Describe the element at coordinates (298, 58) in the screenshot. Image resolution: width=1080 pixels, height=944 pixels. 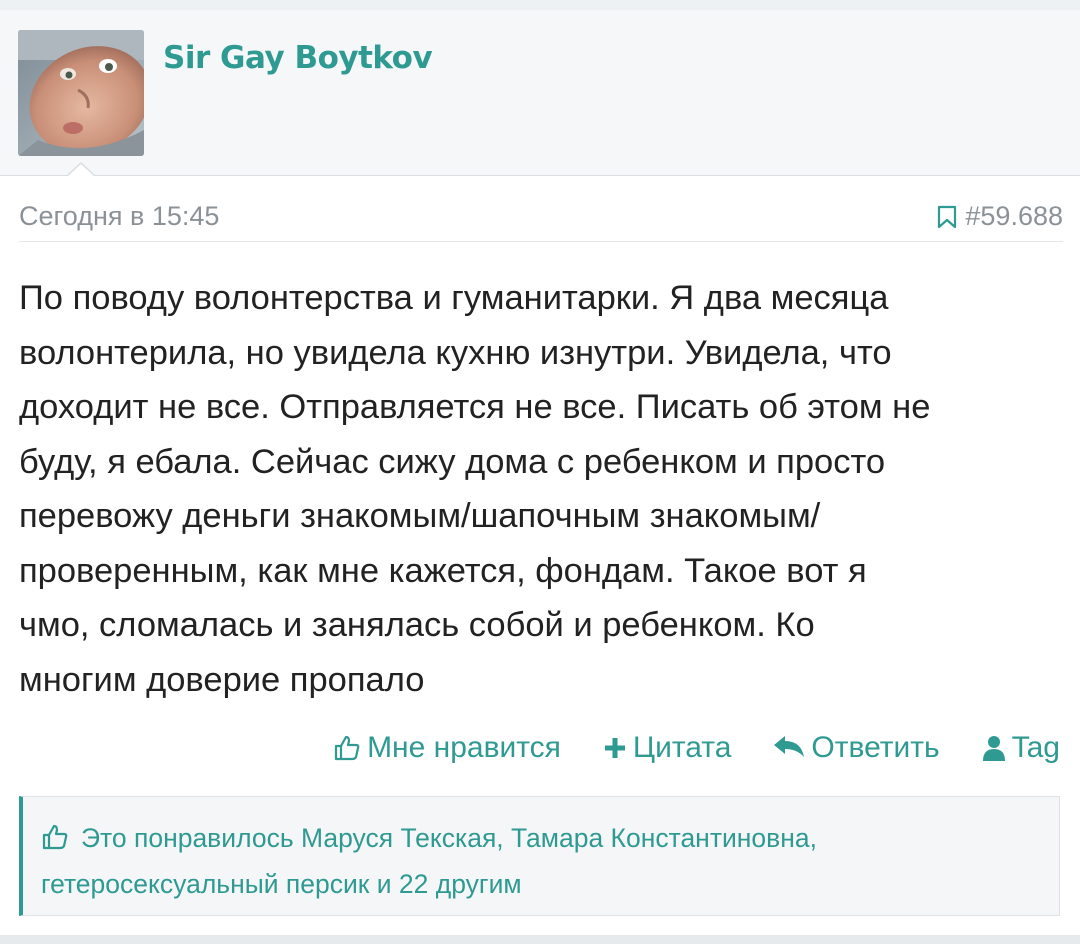
I see `author-name: Sir Gay Boytkov` at that location.